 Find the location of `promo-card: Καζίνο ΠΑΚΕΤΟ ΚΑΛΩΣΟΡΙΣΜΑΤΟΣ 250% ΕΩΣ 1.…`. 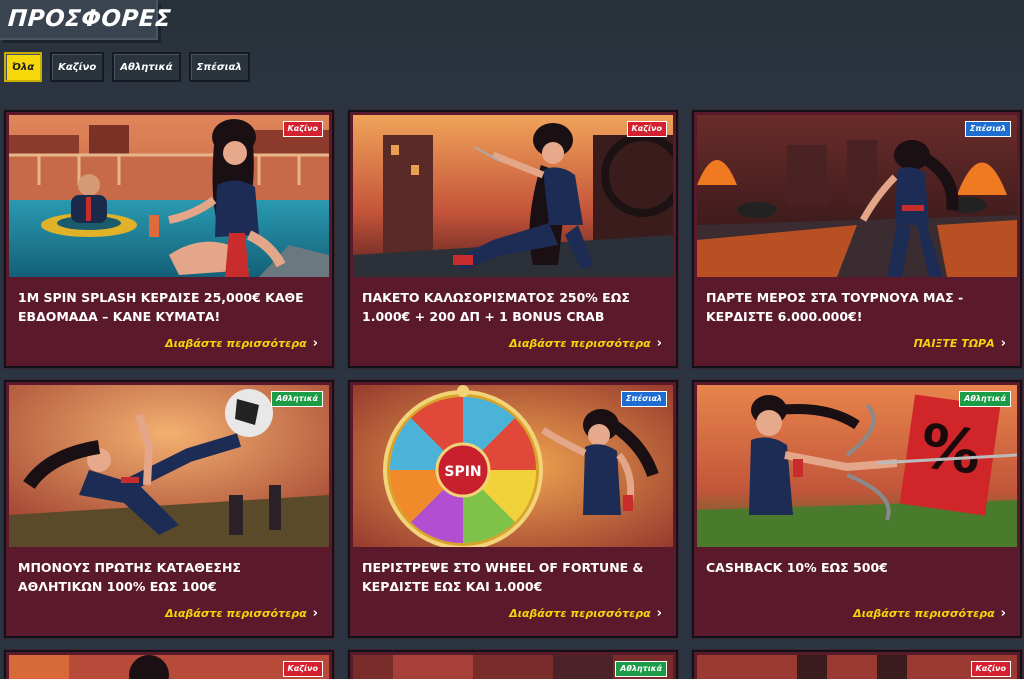

promo-card: Καζίνο ΠΑΚΕΤΟ ΚΑΛΩΣΟΡΙΣΜΑΤΟΣ 250% ΕΩΣ 1.… is located at coordinates (513, 239).